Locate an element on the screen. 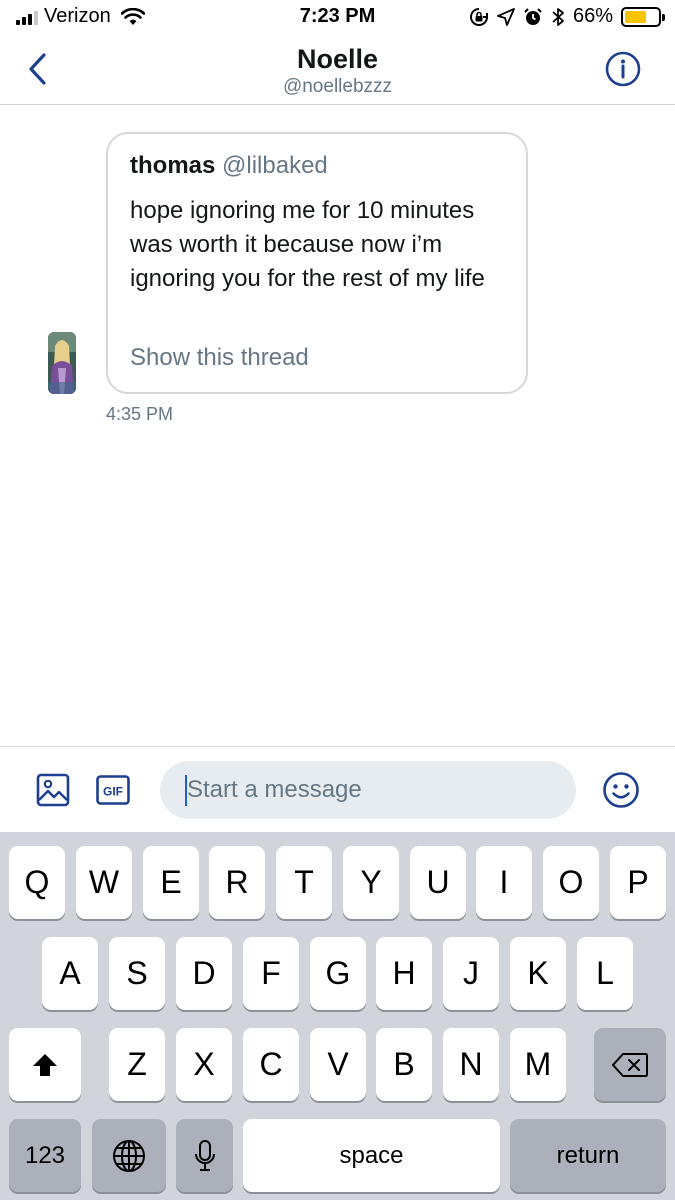  key-m: M is located at coordinates (538, 1064).